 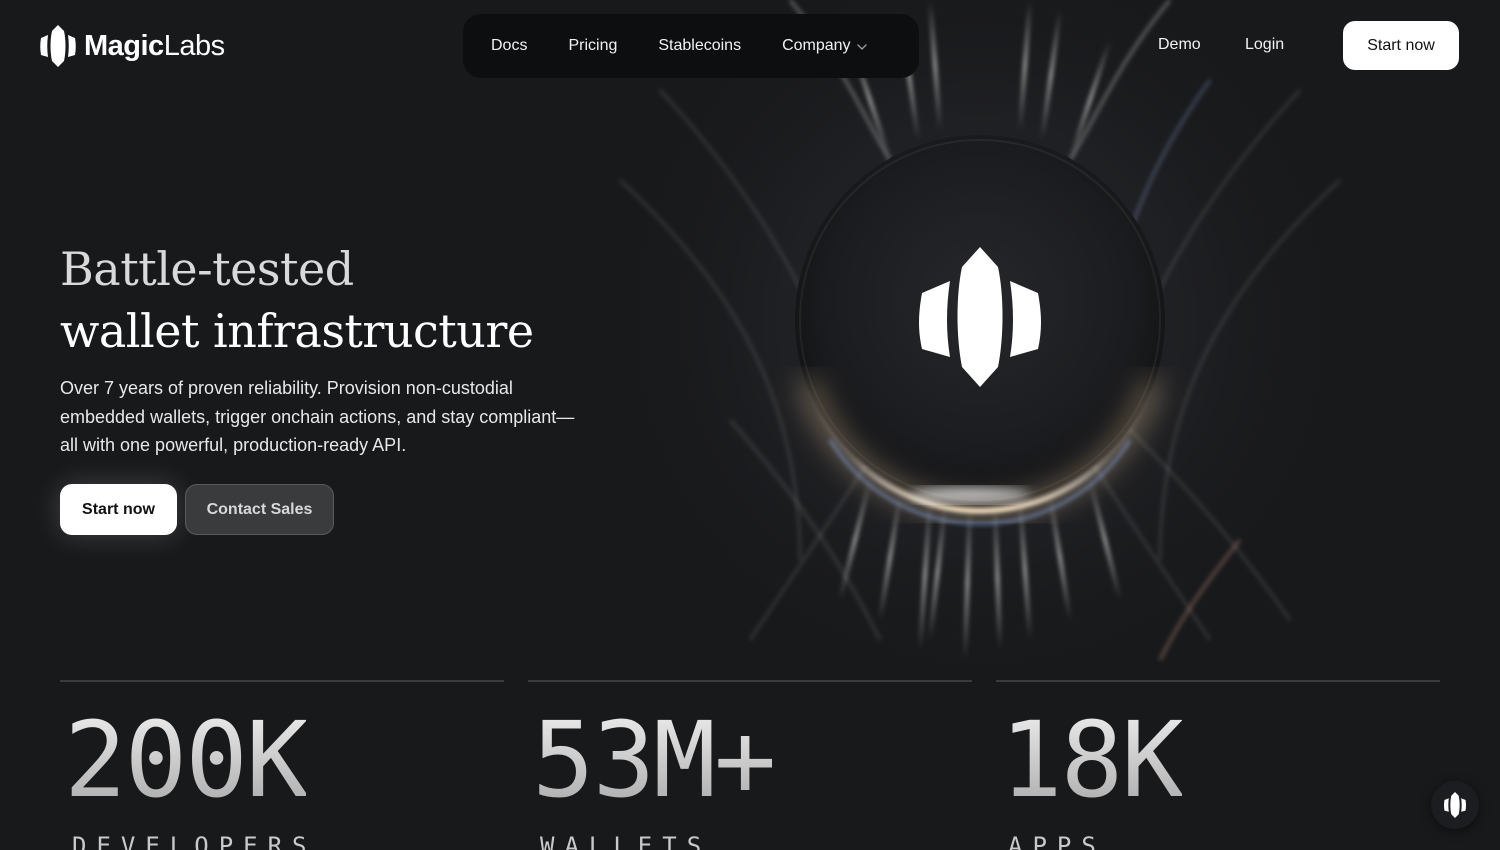 I want to click on stat-wallets: 53M+ WALLETS, so click(x=750, y=765).